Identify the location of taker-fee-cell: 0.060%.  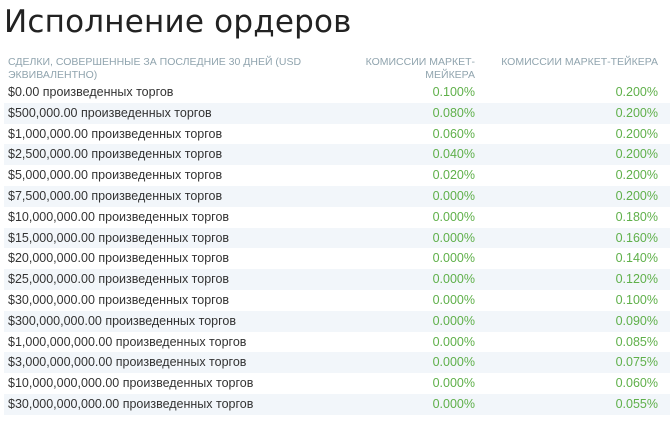
(636, 383).